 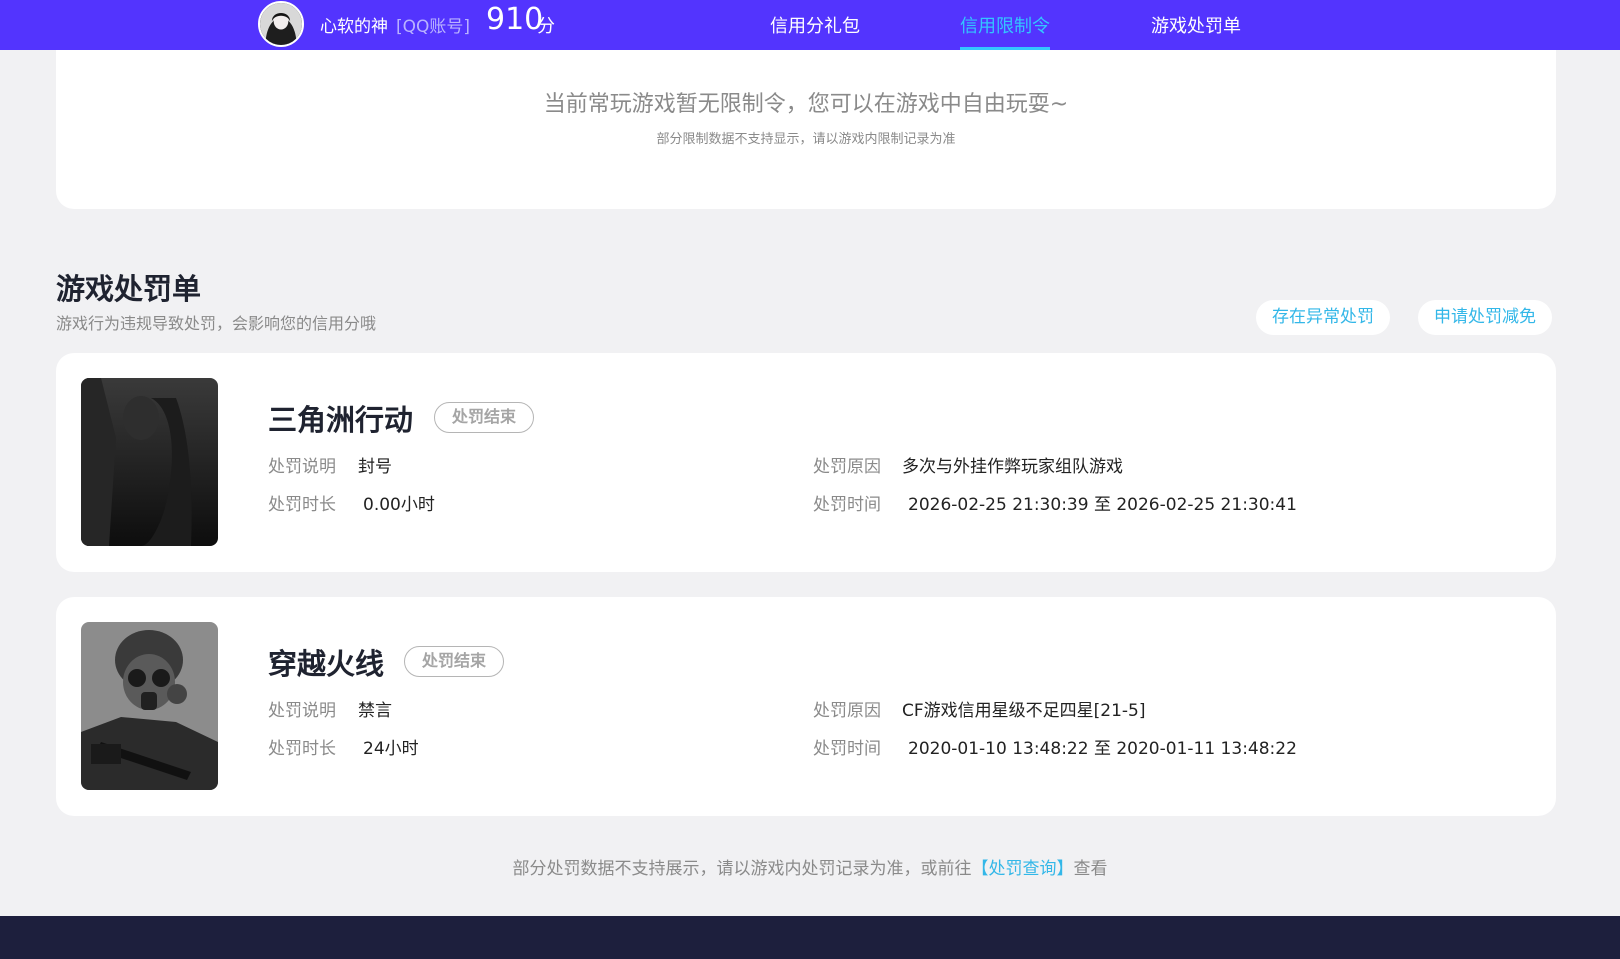 What do you see at coordinates (129, 289) in the screenshot?
I see `penalty-section-title: 游戏处罚单` at bounding box center [129, 289].